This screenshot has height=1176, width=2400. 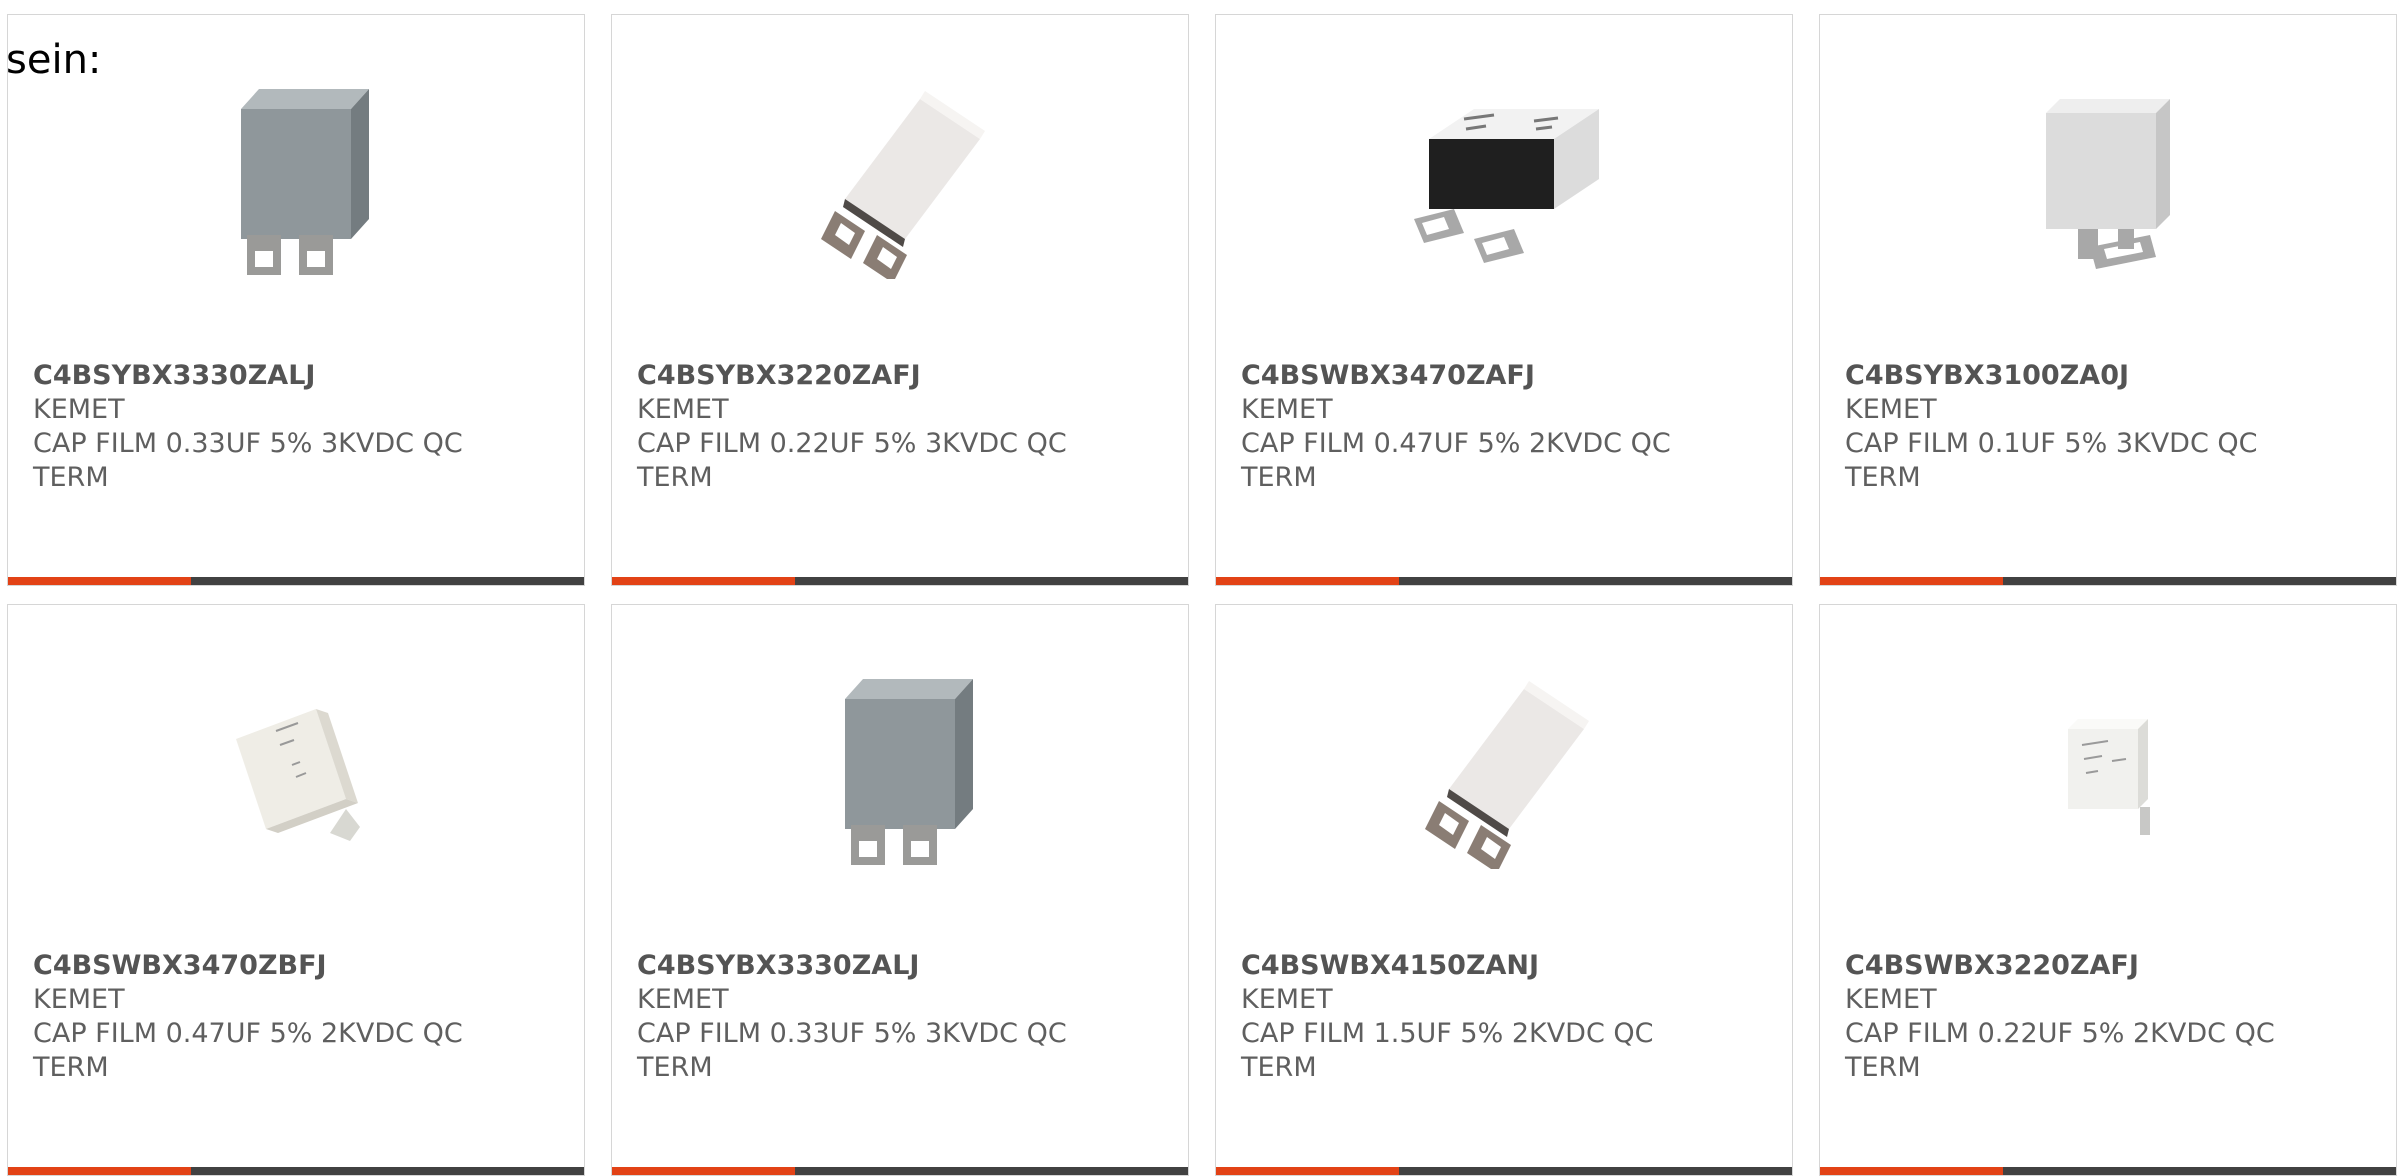 I want to click on description: CAP FILM 0.22UF 5% 2KVDC QC TERM, so click(x=2060, y=1050).